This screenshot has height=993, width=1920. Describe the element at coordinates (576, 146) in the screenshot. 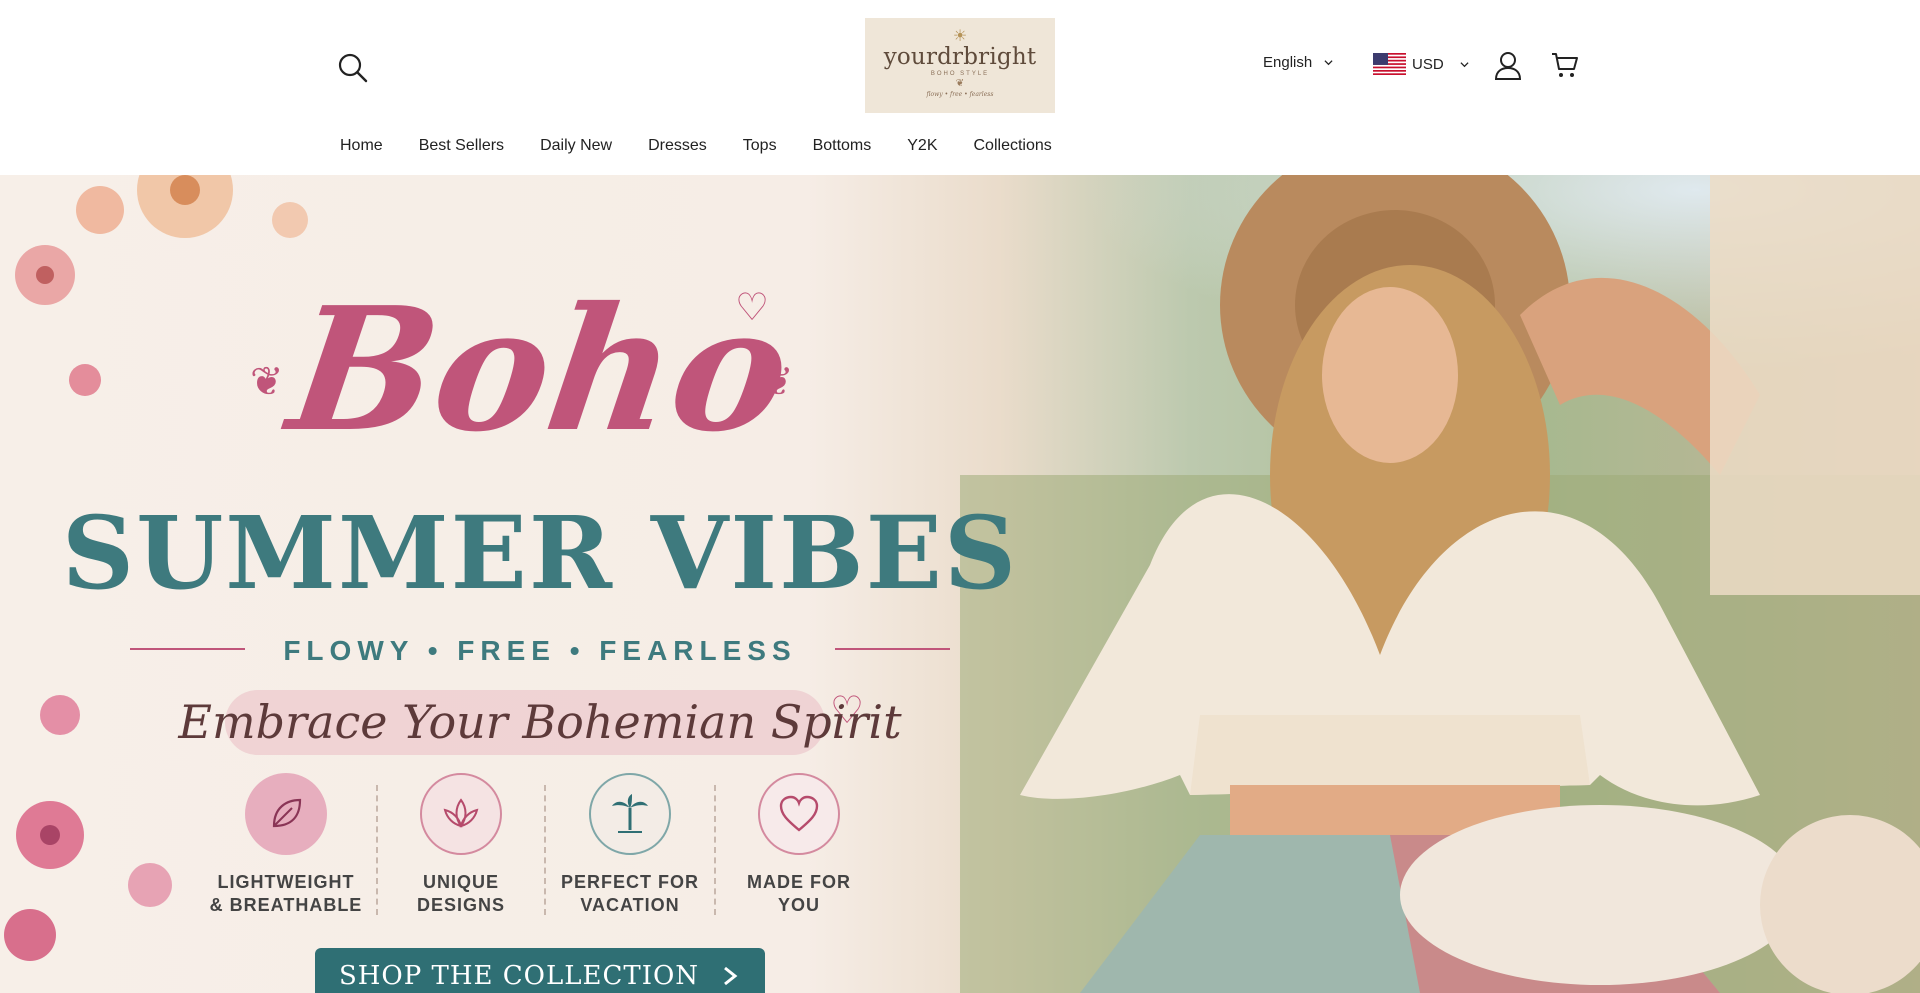

I see `nav-item-daily-new: Daily New` at that location.